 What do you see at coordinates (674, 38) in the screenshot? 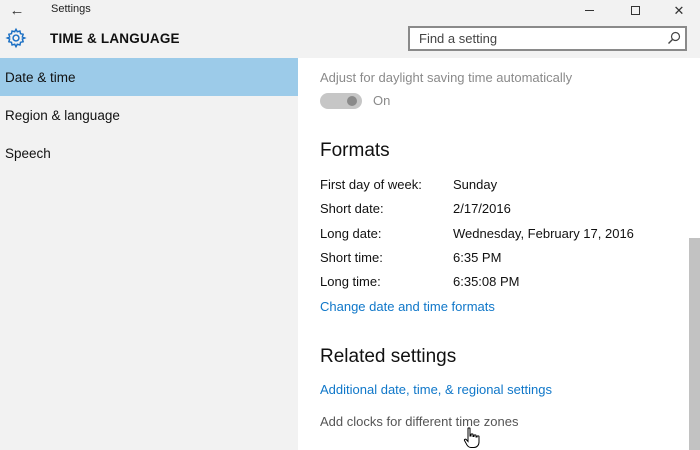
I see `search-icon` at bounding box center [674, 38].